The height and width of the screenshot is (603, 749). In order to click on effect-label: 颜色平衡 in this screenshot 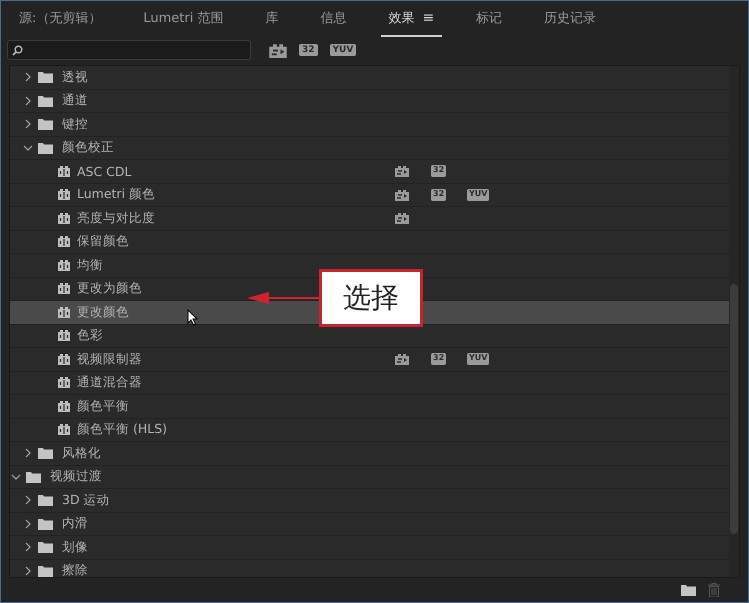, I will do `click(103, 406)`.